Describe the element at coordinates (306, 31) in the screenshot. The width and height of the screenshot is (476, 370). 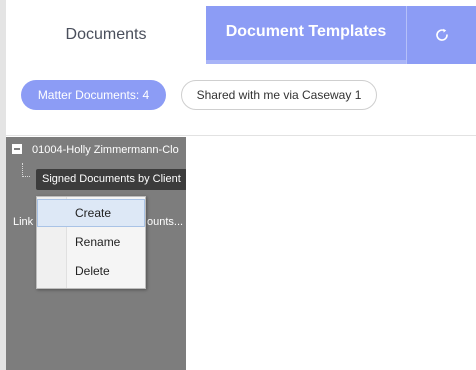
I see `tab-document-templates-label: Document Templates` at that location.